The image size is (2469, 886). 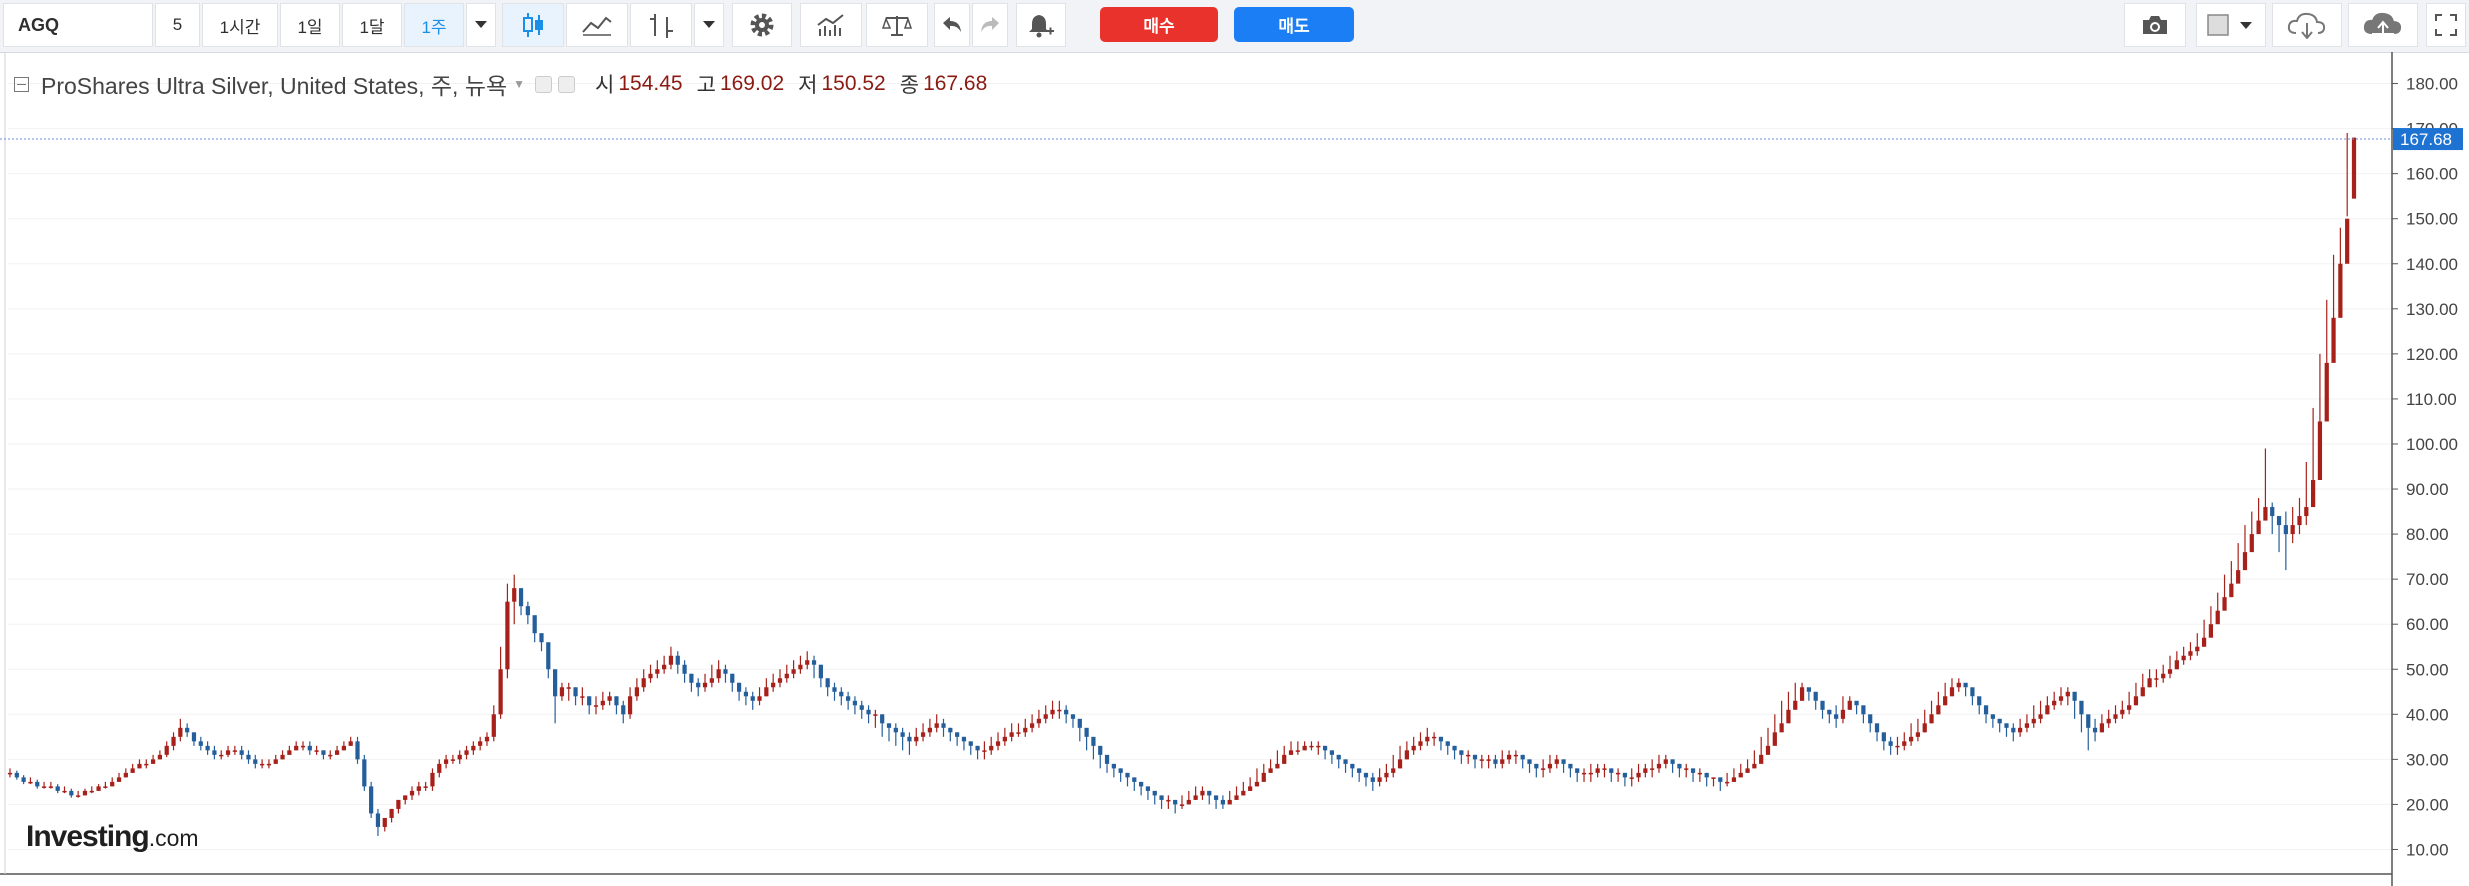 I want to click on interval-dropdown-button, so click(x=481, y=25).